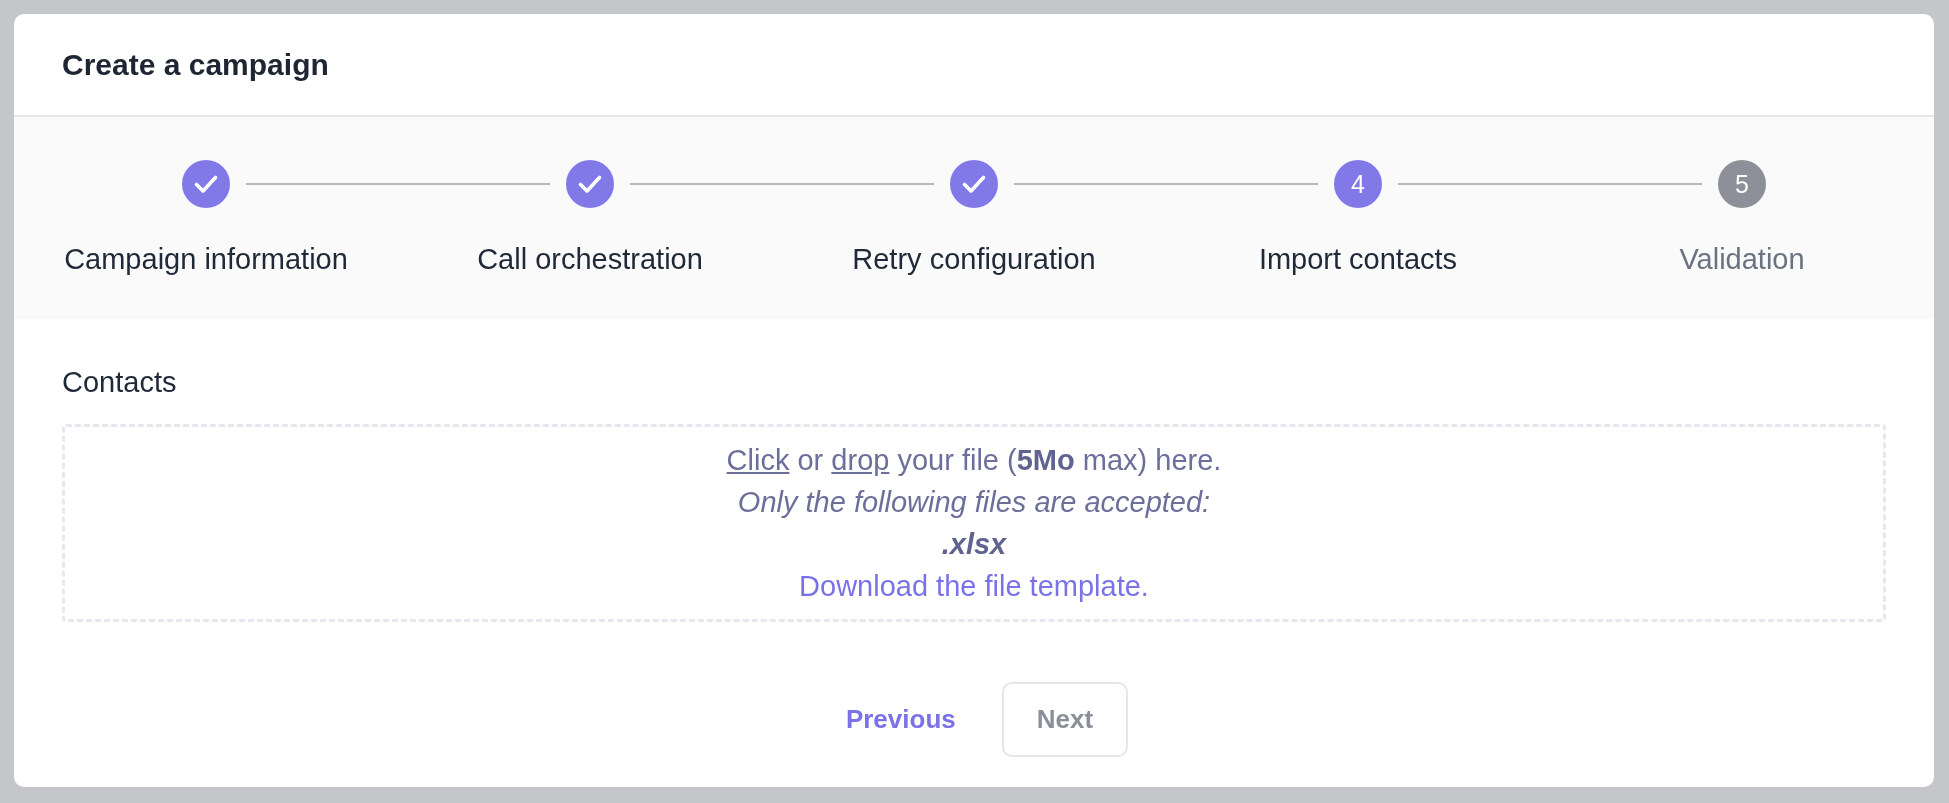 The width and height of the screenshot is (1949, 803). What do you see at coordinates (1358, 259) in the screenshot?
I see `step-label: Import contacts` at bounding box center [1358, 259].